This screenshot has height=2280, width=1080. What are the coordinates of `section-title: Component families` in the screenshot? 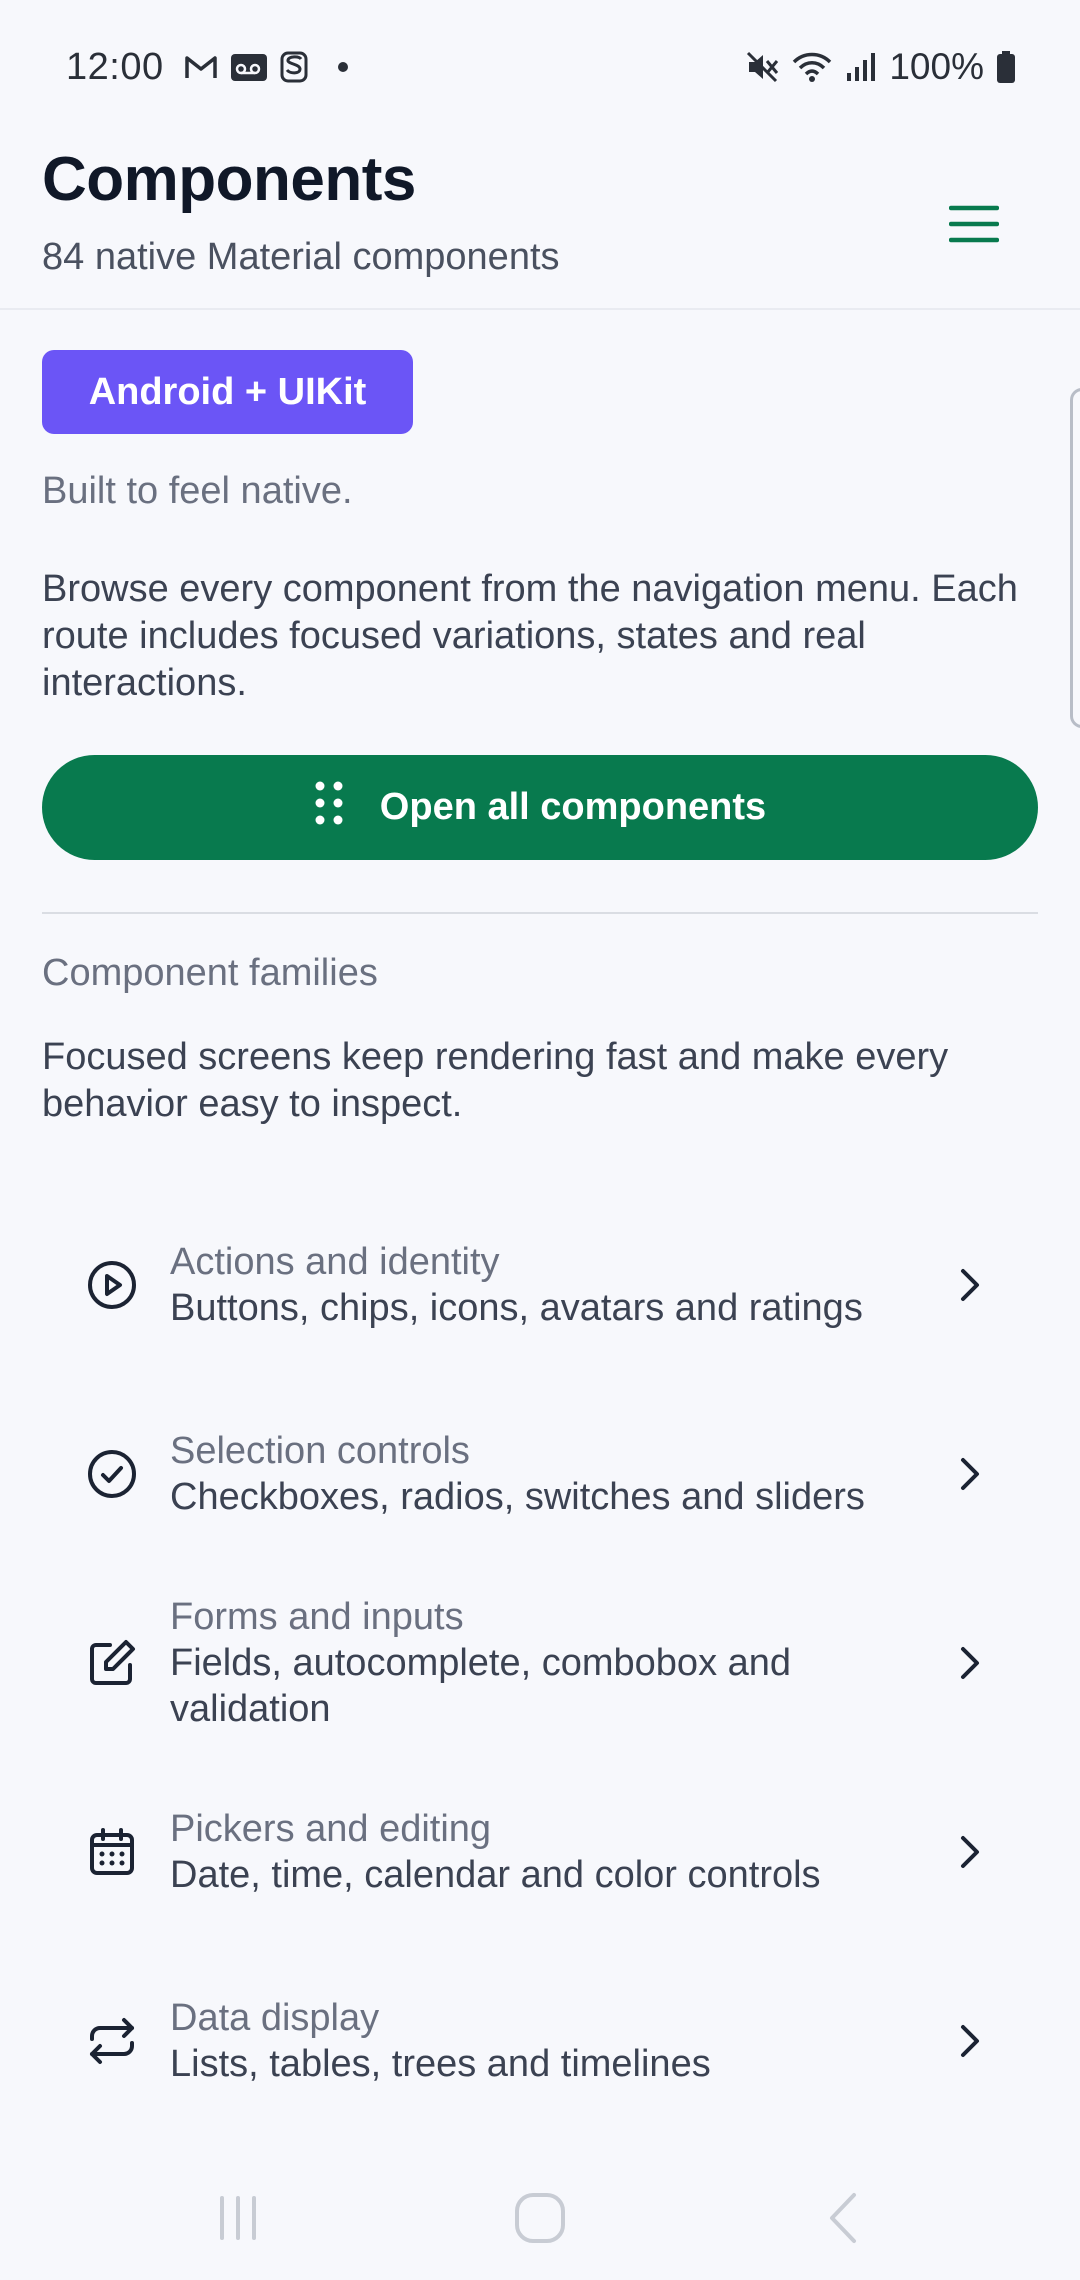 It's located at (210, 973).